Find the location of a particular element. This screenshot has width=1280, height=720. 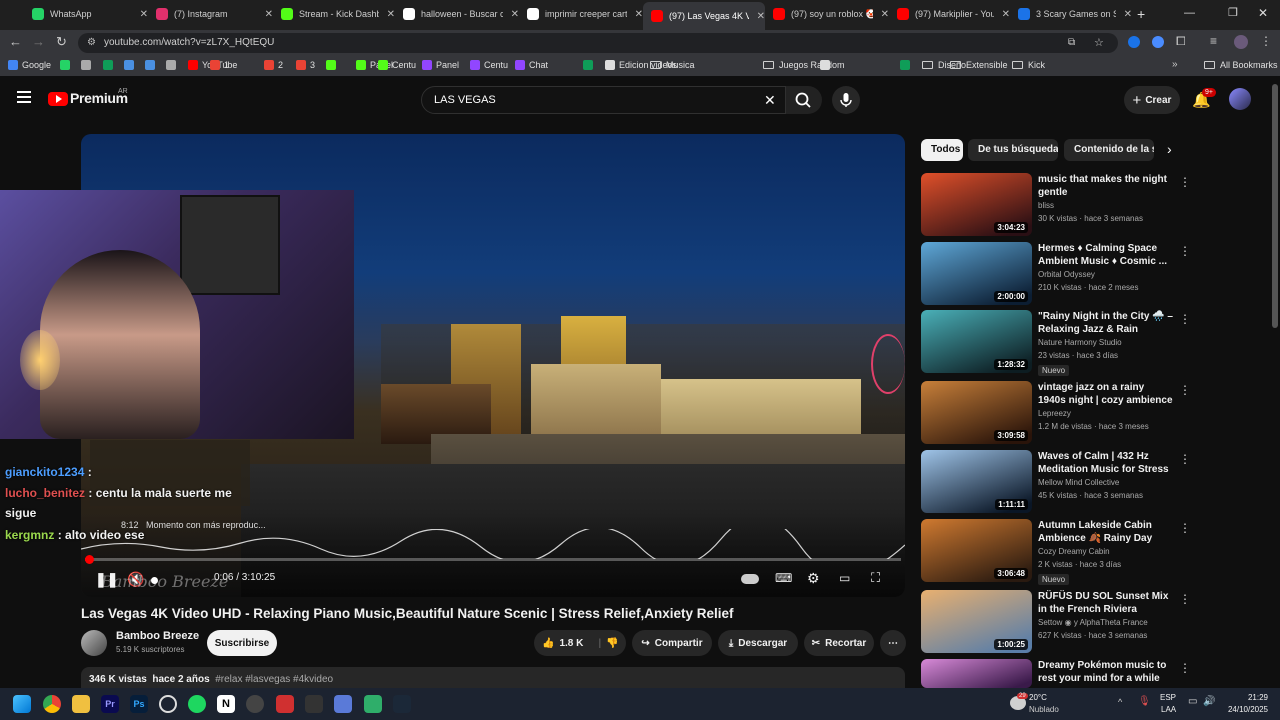

video-thumbnail: 1:00:25 is located at coordinates (976, 621).